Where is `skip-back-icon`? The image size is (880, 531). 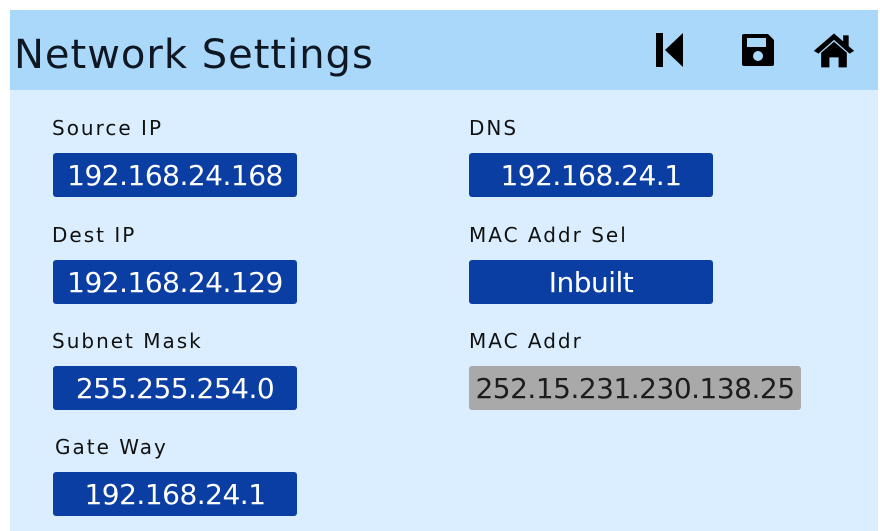
skip-back-icon is located at coordinates (670, 50).